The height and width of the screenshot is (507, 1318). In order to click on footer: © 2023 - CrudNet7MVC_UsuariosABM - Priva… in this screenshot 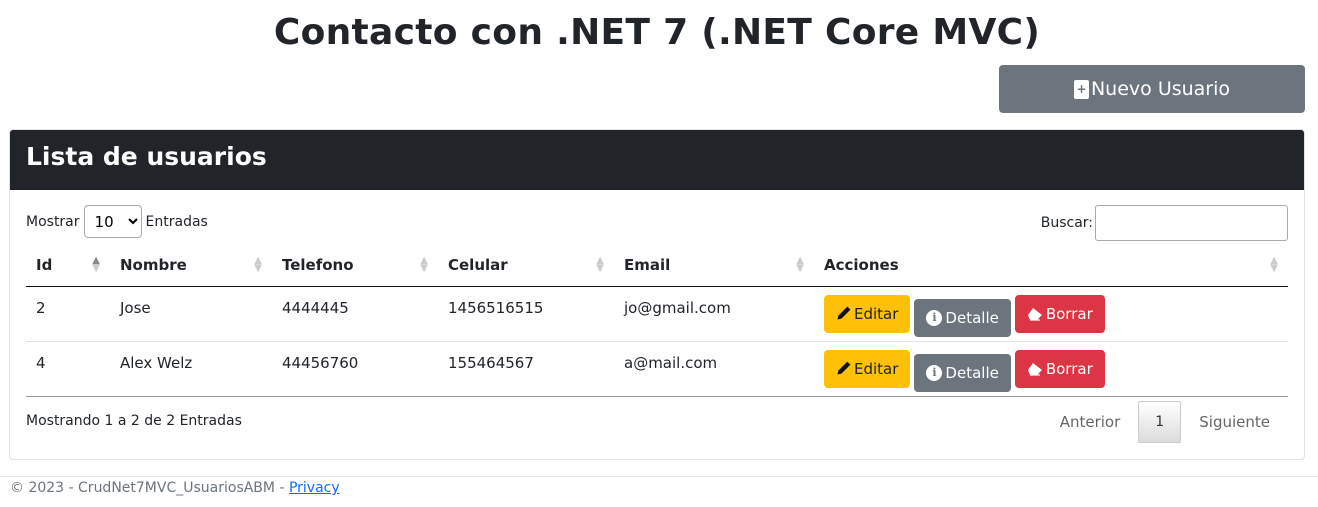, I will do `click(175, 488)`.